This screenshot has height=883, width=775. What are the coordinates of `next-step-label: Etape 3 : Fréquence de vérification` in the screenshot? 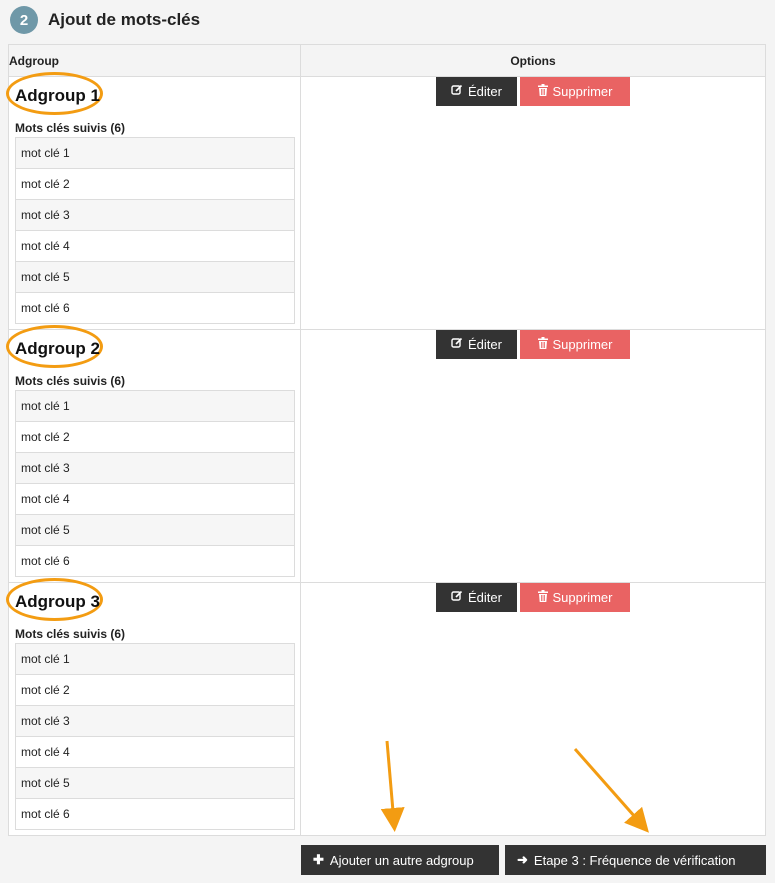 It's located at (634, 860).